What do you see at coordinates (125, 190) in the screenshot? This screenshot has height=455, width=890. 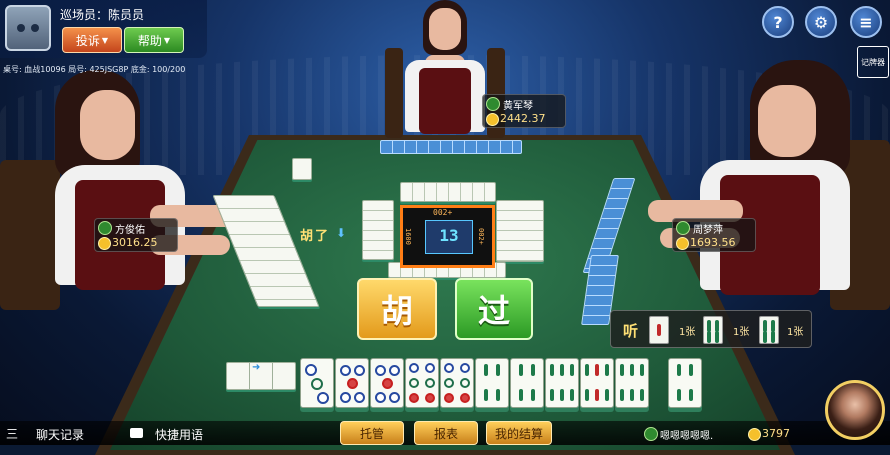 I see `left-opponent-character` at bounding box center [125, 190].